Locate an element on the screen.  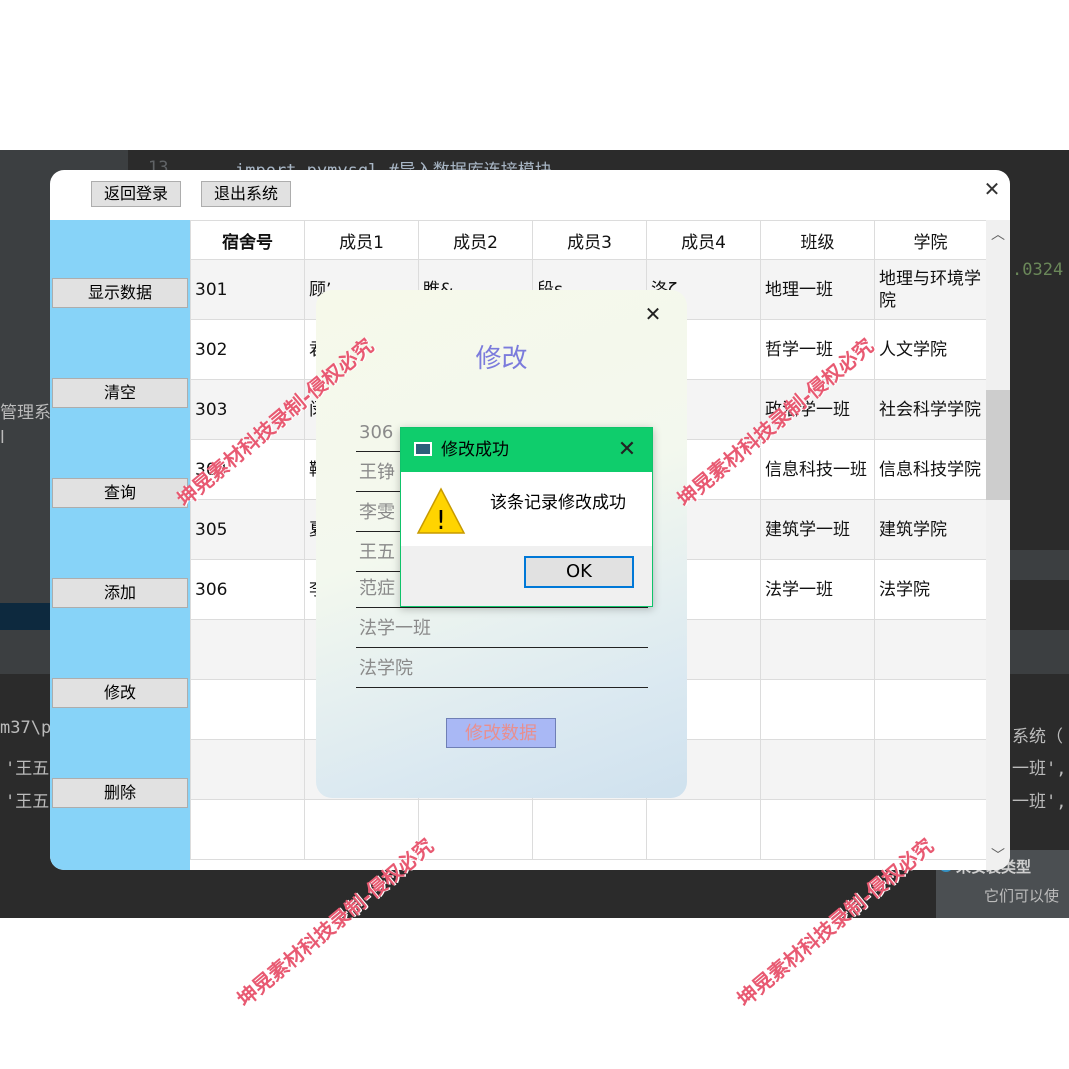
notification-body: 它们可以使 is located at coordinates (1022, 896).